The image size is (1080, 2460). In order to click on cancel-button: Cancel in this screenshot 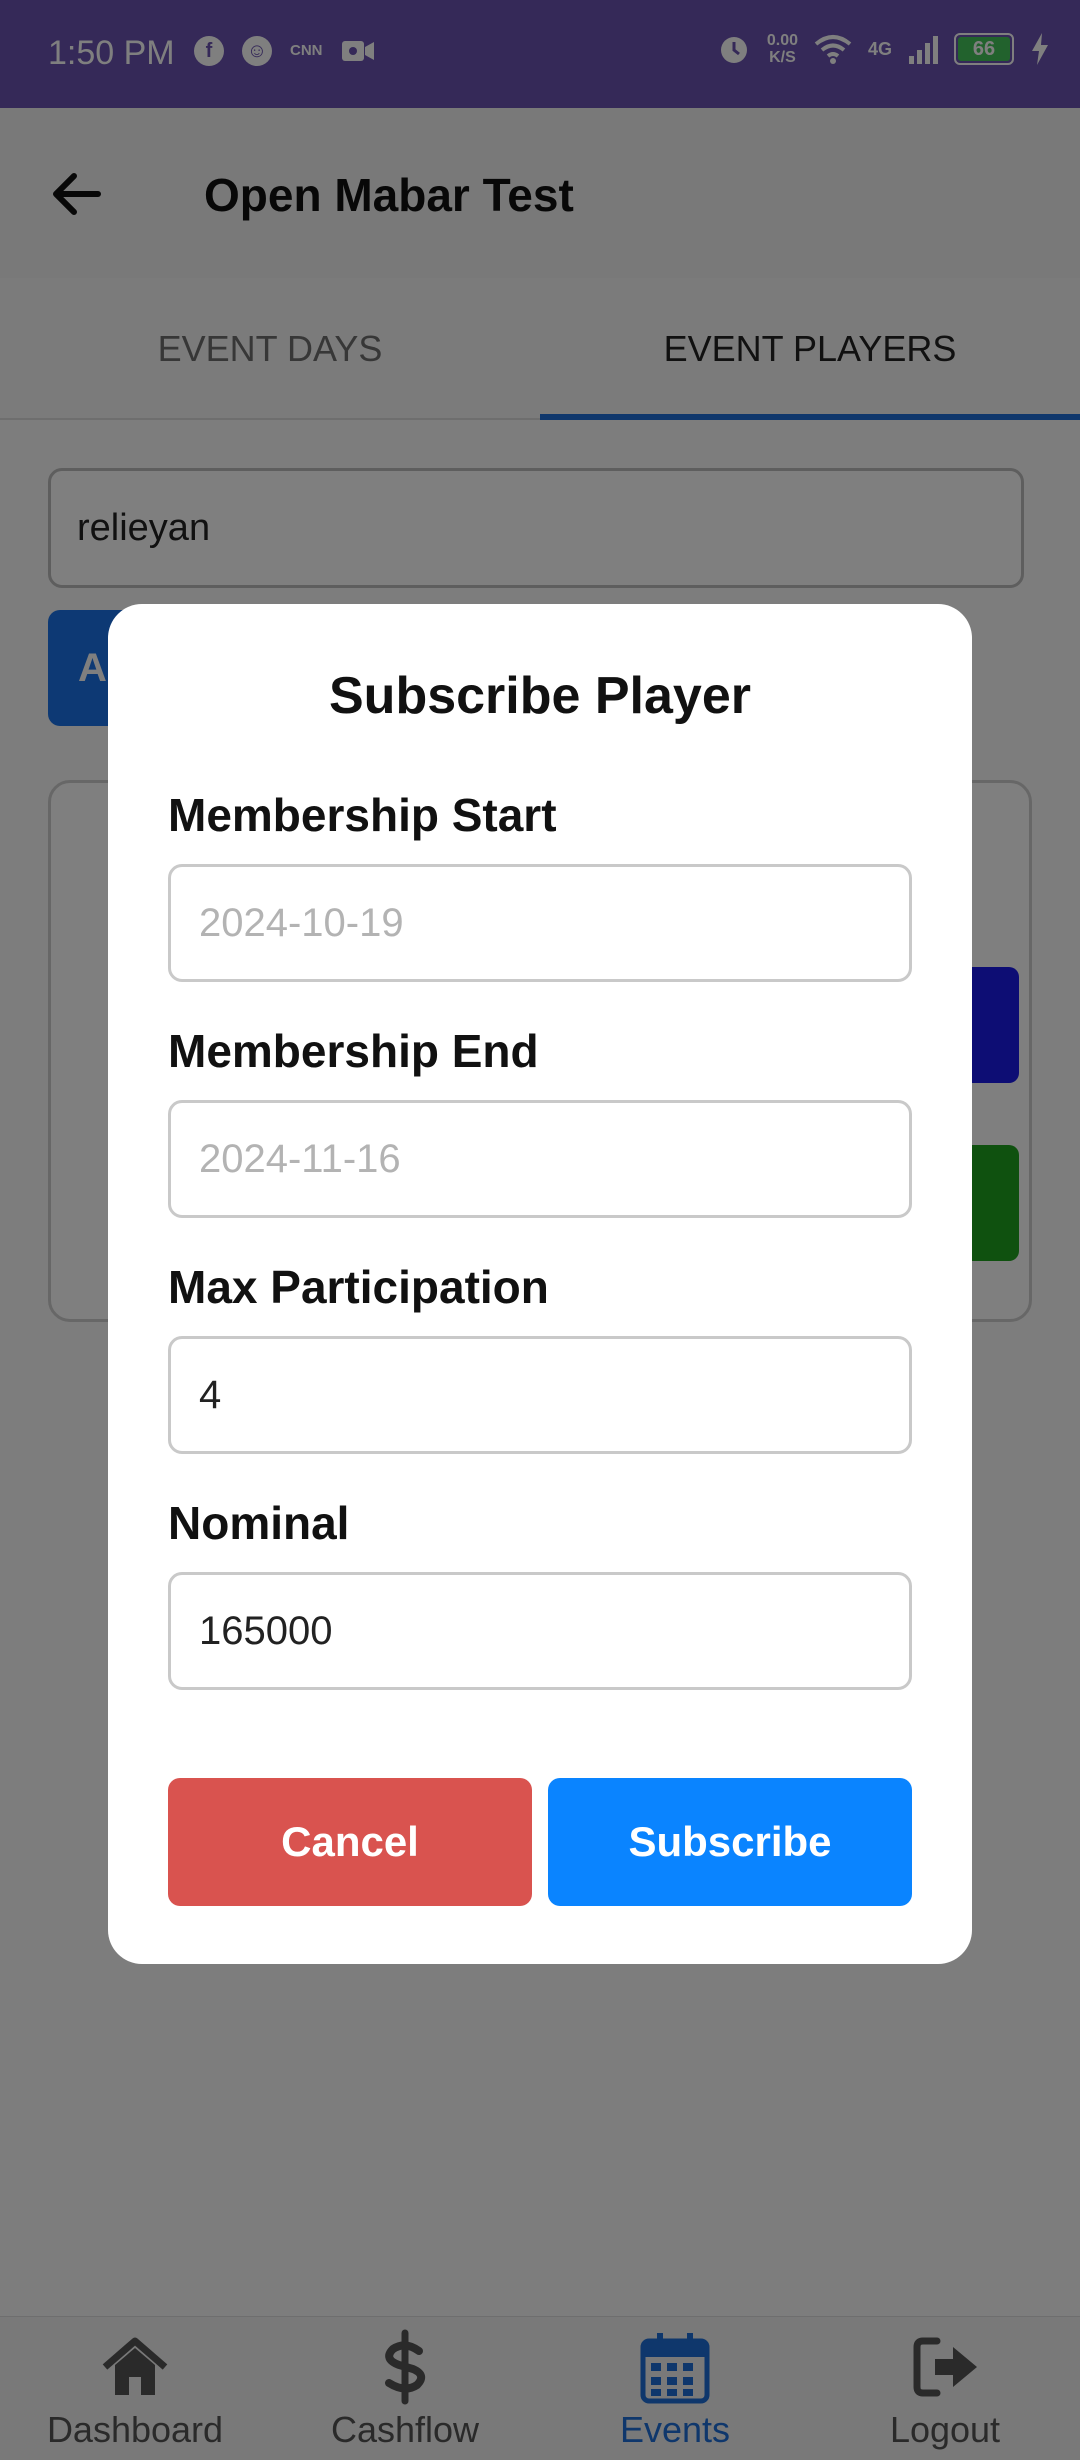, I will do `click(350, 1842)`.